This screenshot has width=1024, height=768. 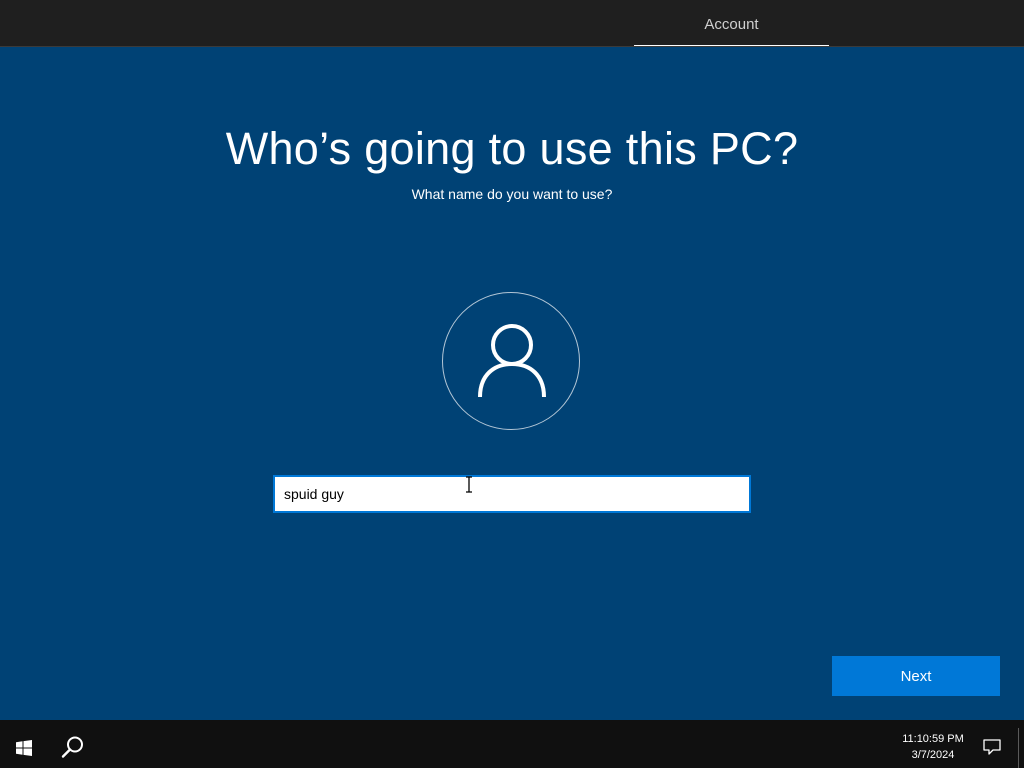 I want to click on progress-header: Account, so click(x=512, y=23).